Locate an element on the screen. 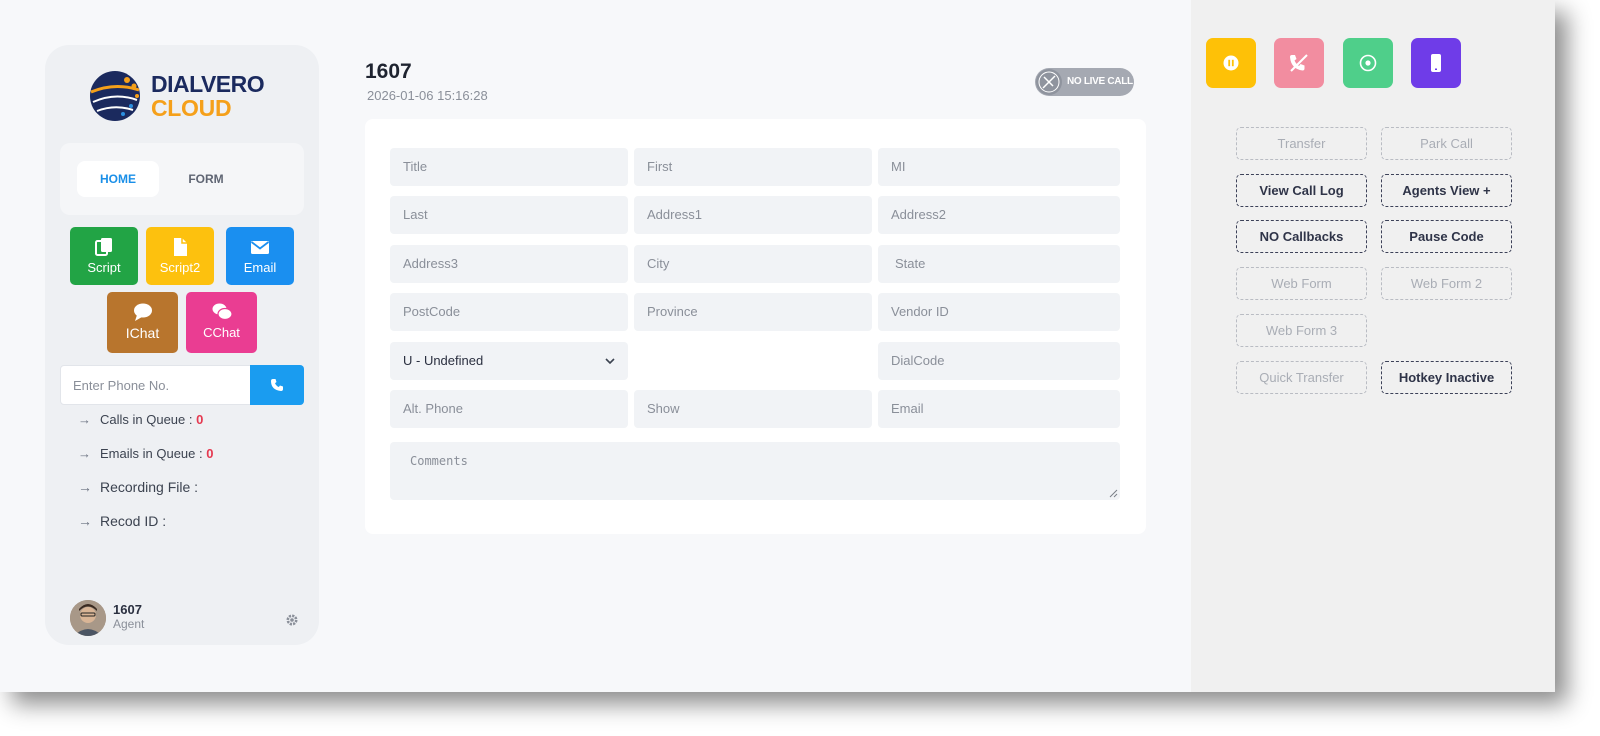 This screenshot has width=1600, height=736. address3-field: Address3 is located at coordinates (509, 264).